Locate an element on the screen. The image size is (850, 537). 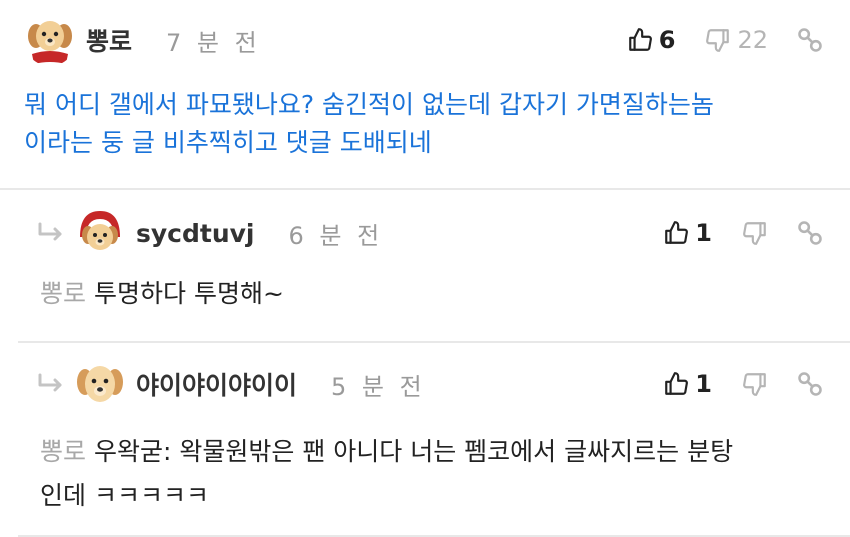
puppy-red-hood-avatar is located at coordinates (100, 233).